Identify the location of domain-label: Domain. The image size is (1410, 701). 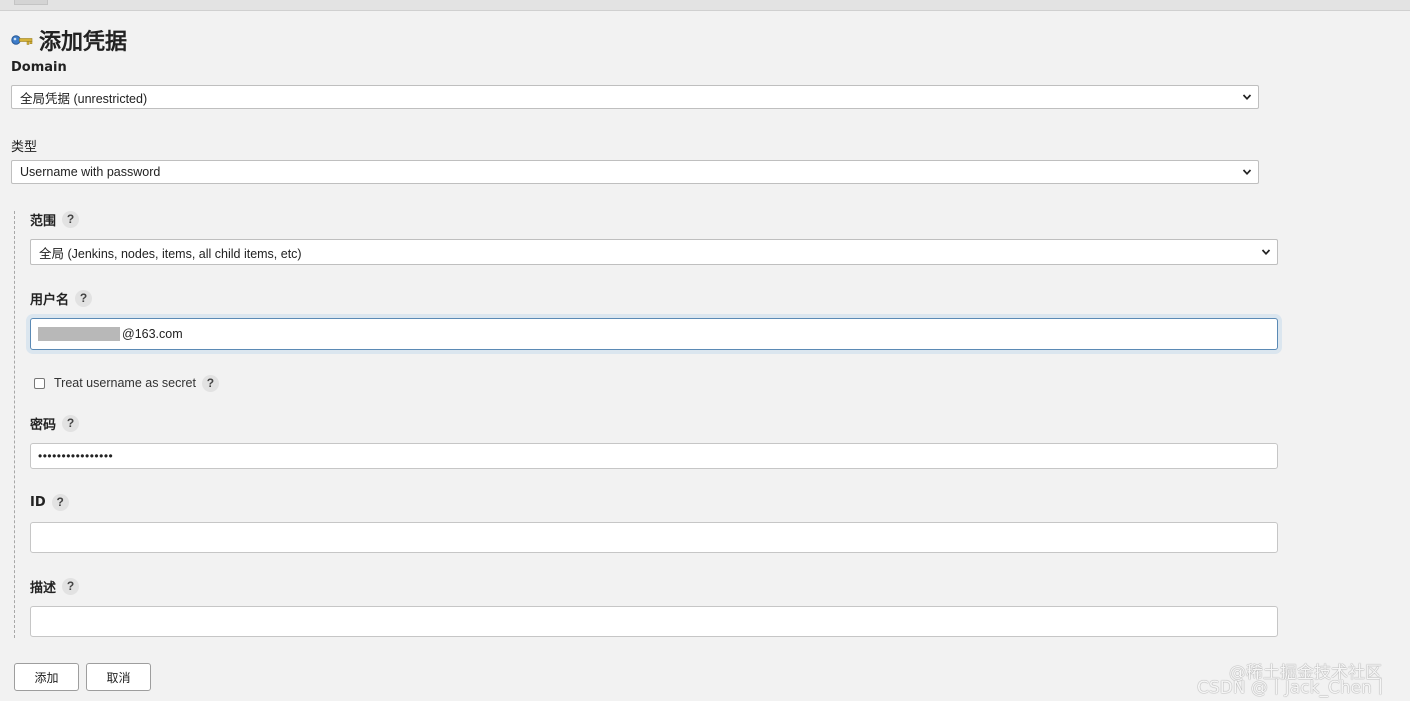
(39, 67).